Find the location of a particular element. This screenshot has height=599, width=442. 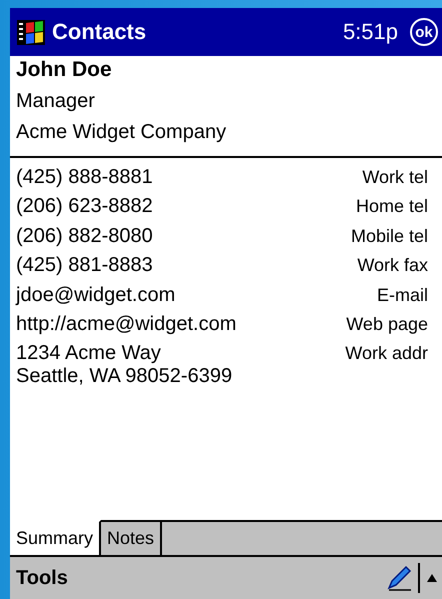

field-value: (425) 881-8883 is located at coordinates (84, 266).